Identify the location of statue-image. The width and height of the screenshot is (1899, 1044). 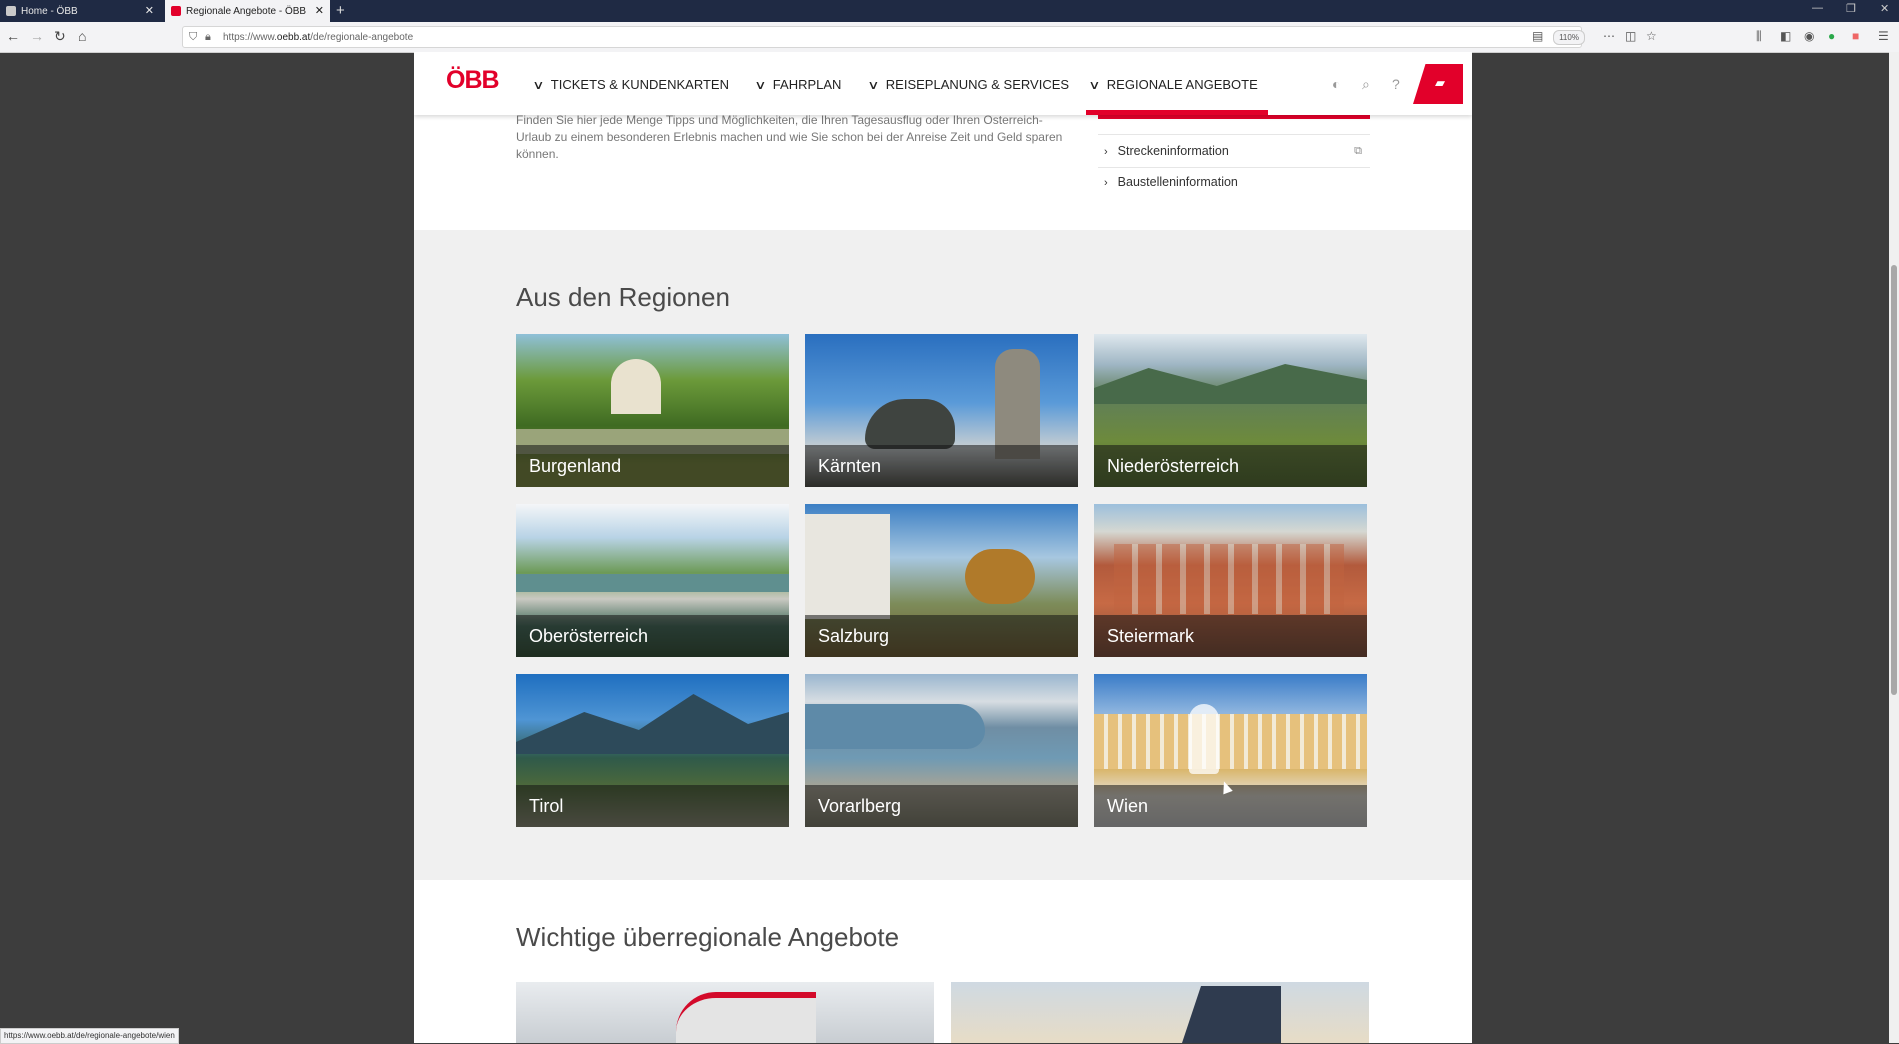
(1017, 404).